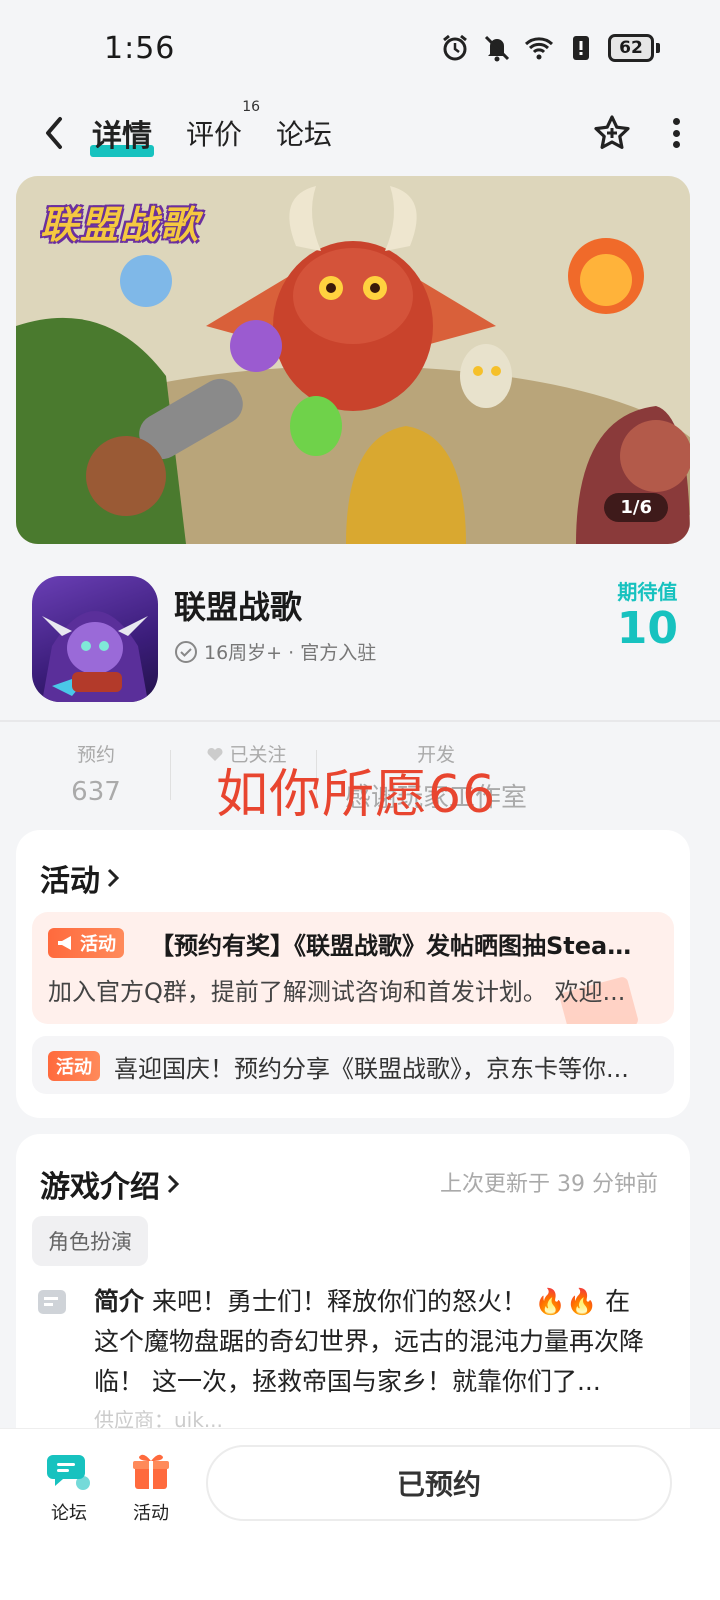  I want to click on tab-details: 详情, so click(122, 133).